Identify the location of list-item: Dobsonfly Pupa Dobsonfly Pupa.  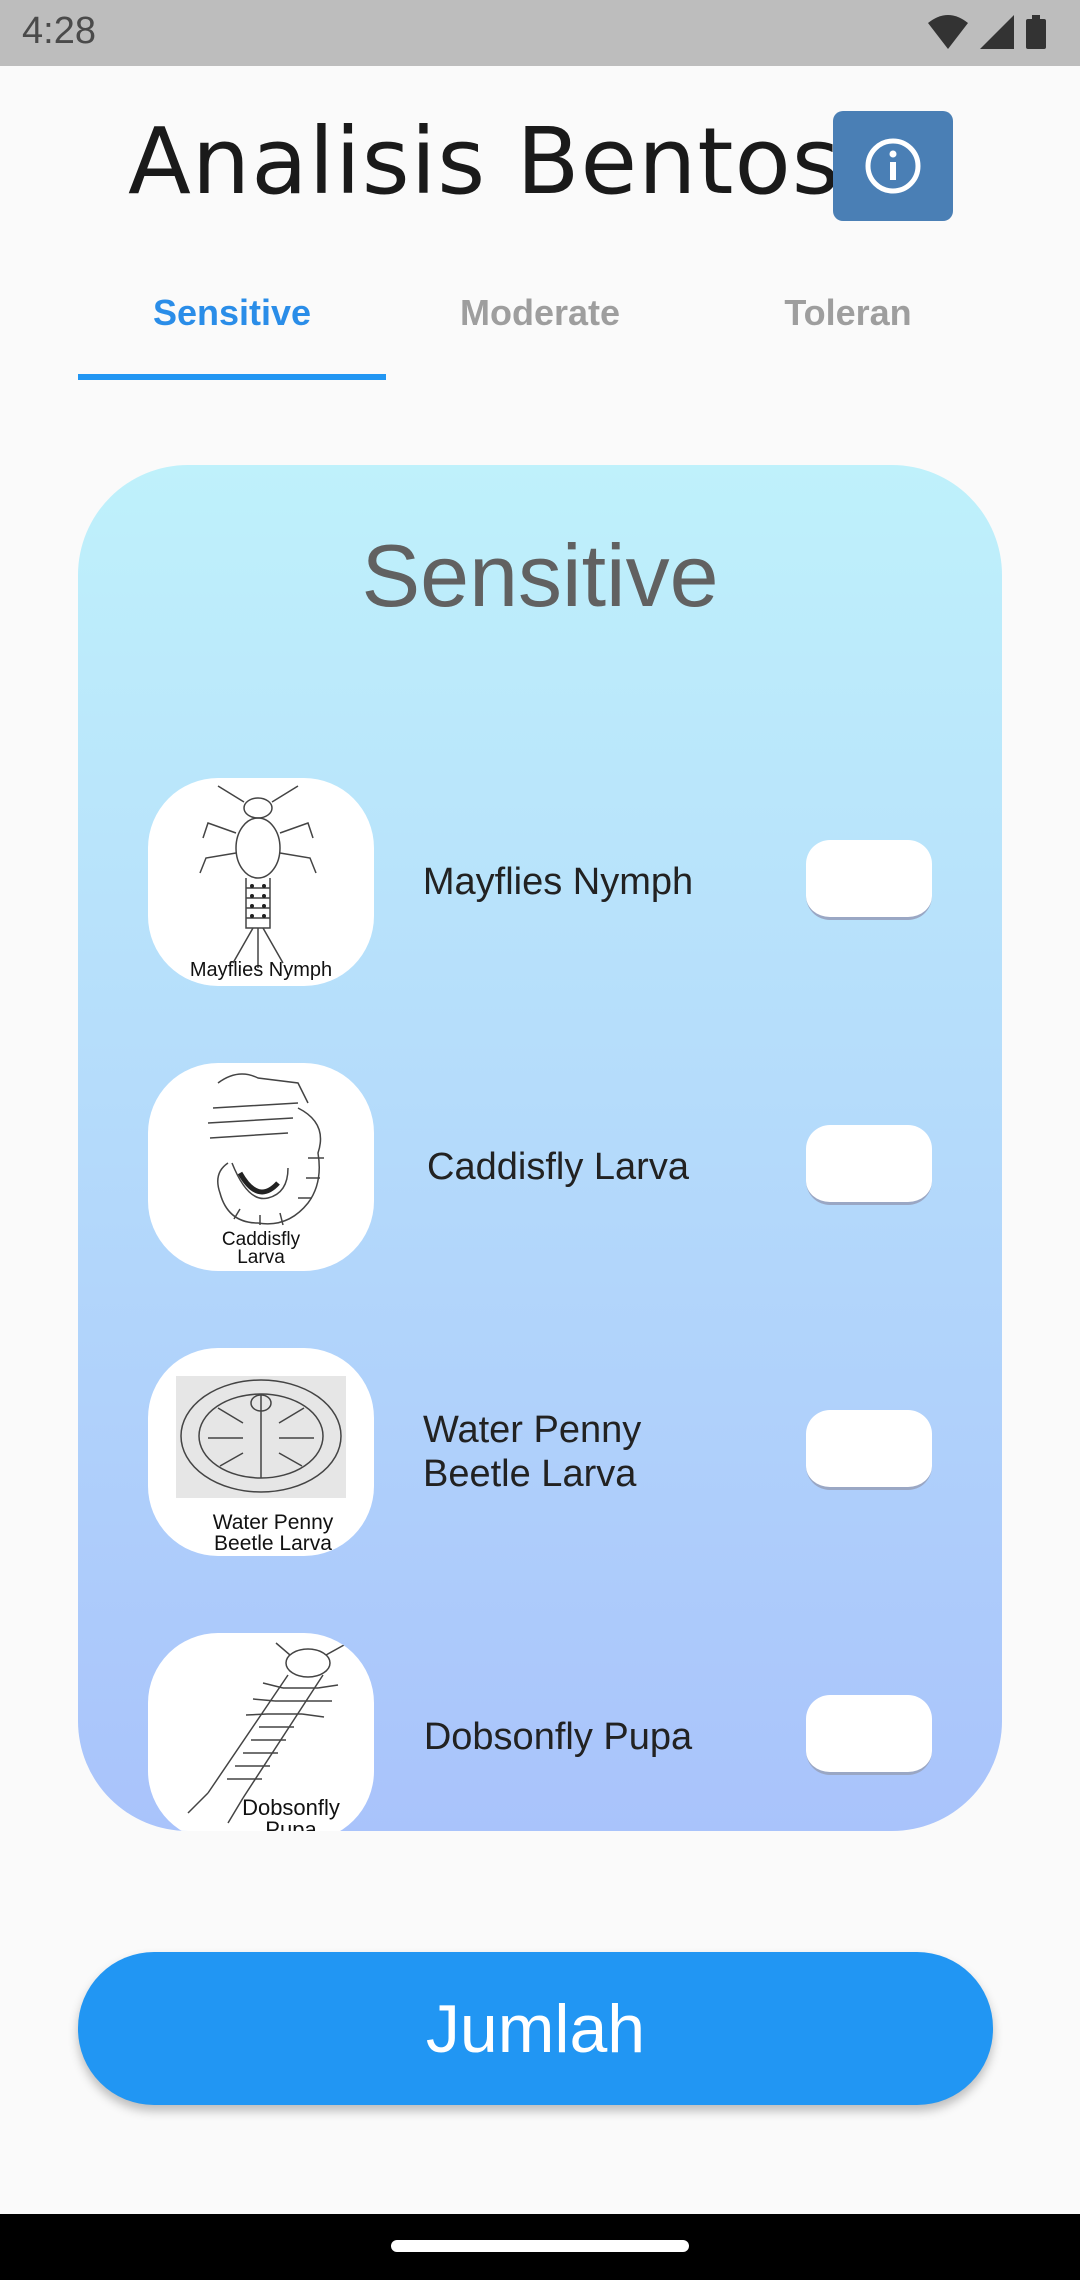
(540, 1732).